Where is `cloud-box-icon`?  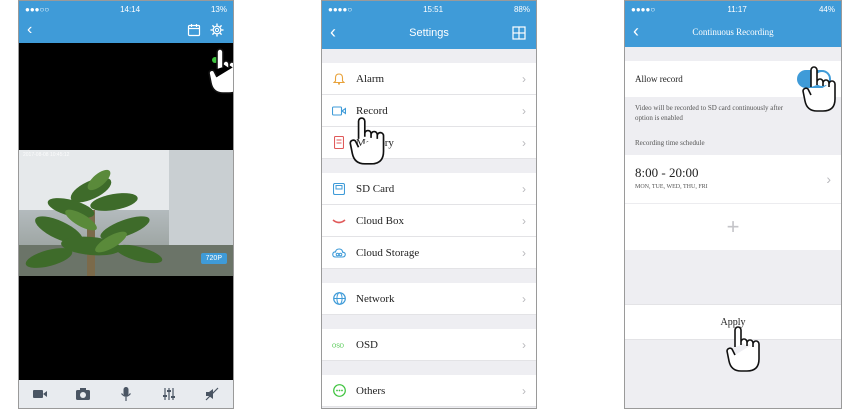
cloud-box-icon is located at coordinates (339, 221).